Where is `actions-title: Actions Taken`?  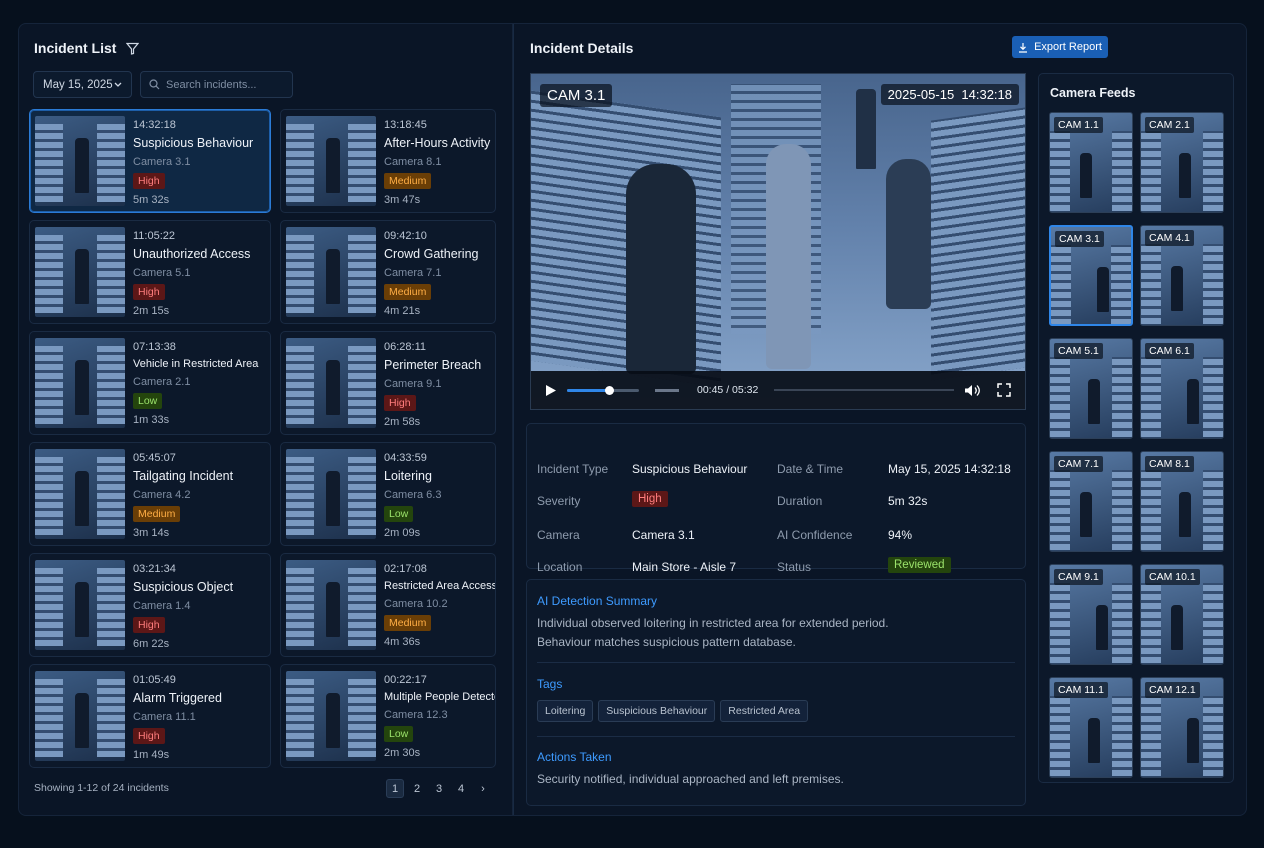
actions-title: Actions Taken is located at coordinates (574, 757).